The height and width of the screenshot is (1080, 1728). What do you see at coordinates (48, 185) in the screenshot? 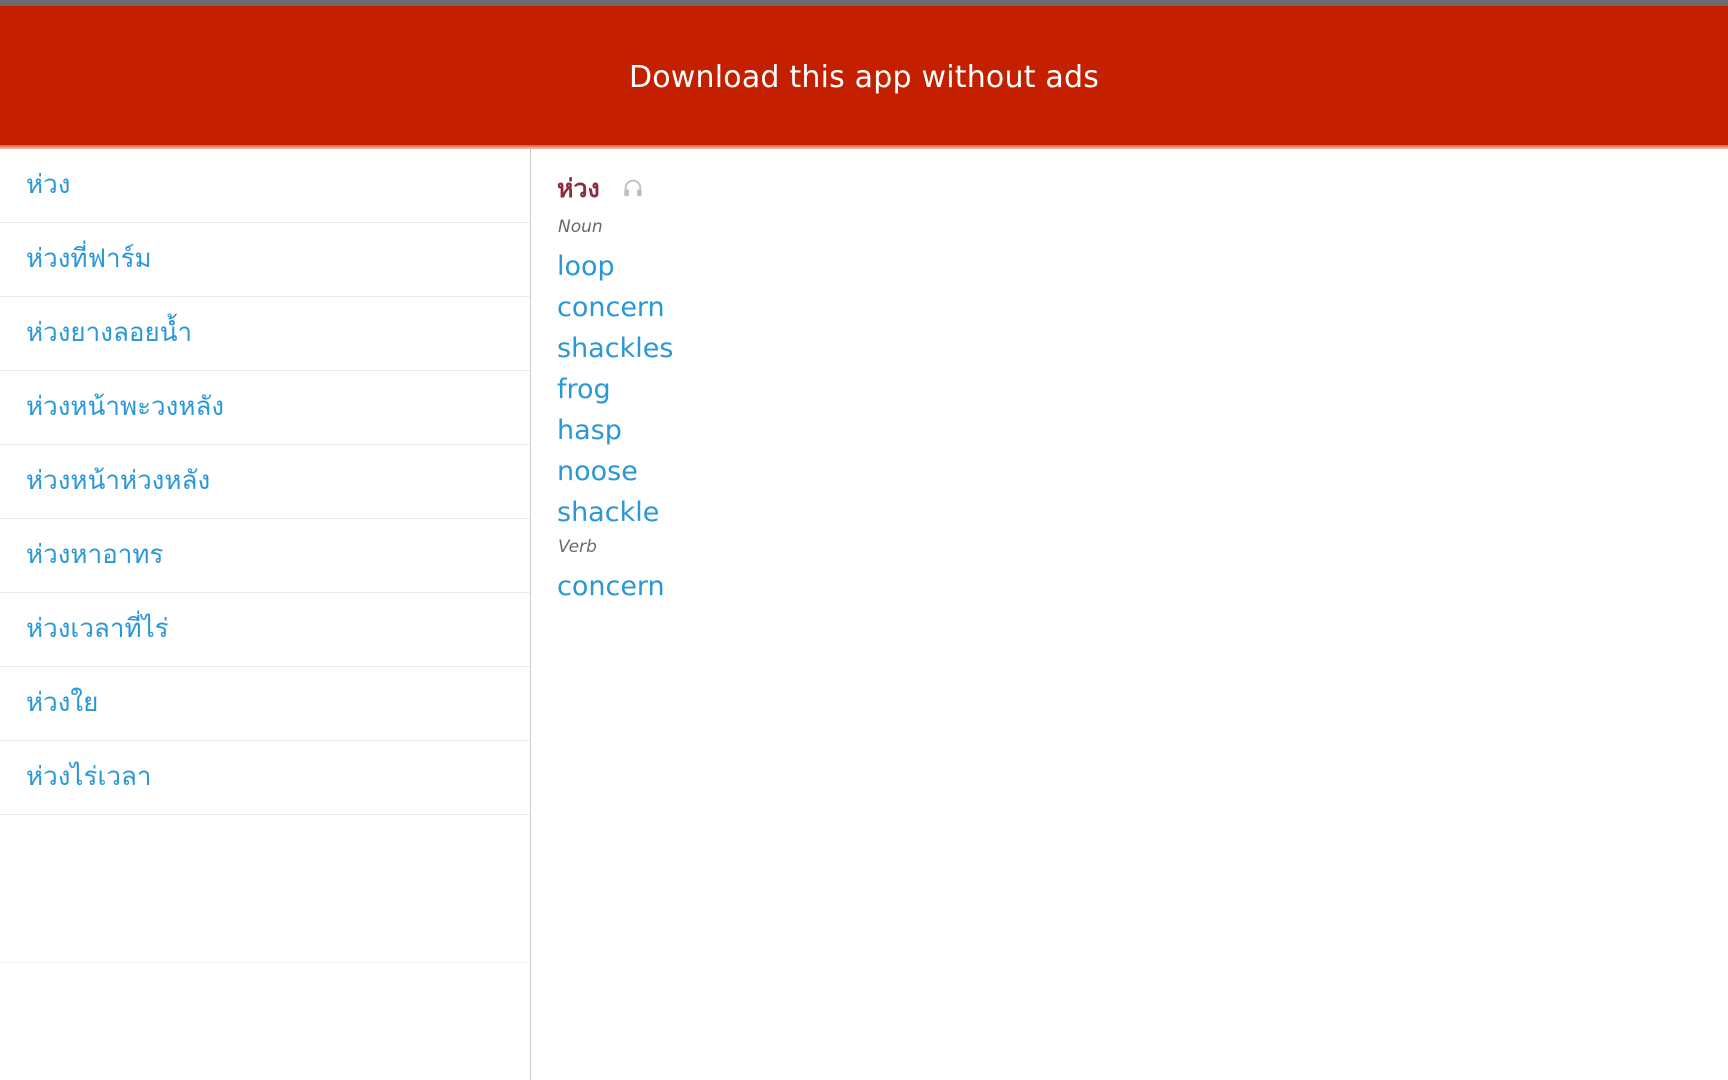
I see `list-item-label: ห่วง` at bounding box center [48, 185].